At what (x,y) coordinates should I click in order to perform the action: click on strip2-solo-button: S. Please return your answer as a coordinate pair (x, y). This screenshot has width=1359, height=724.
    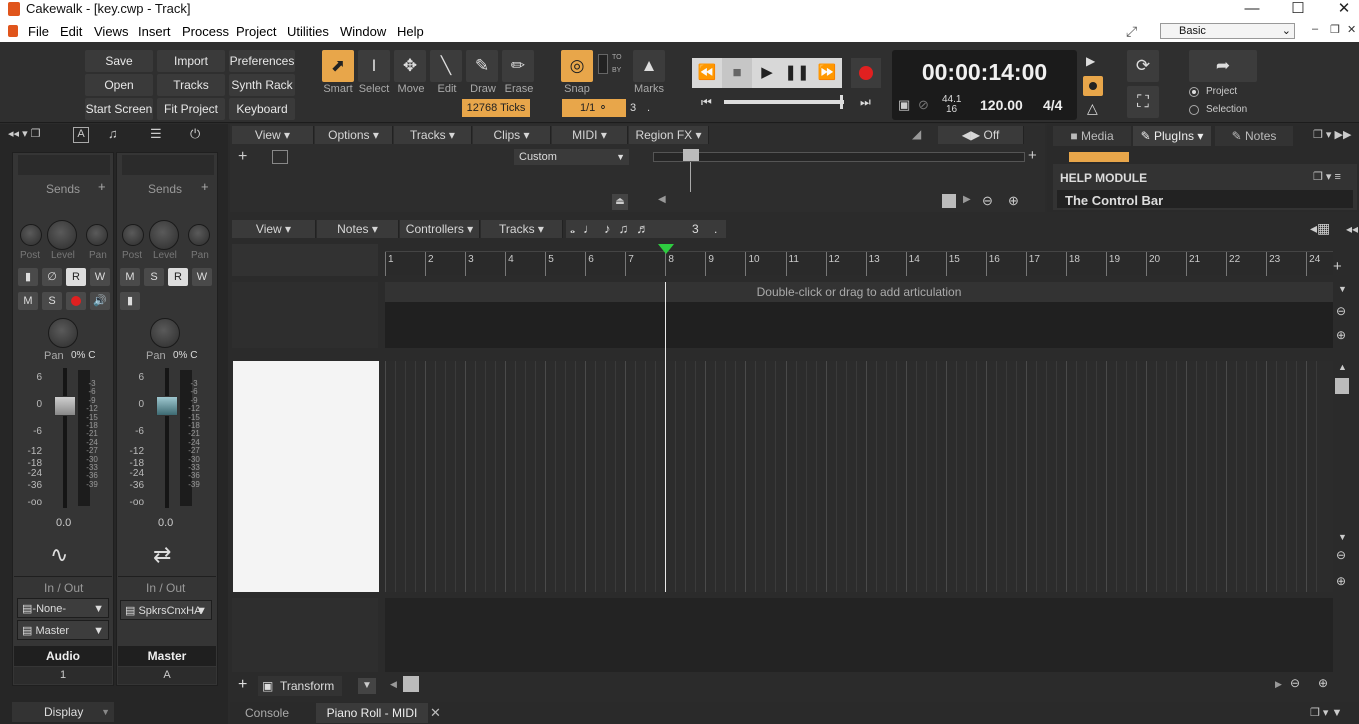
    Looking at the image, I should click on (154, 277).